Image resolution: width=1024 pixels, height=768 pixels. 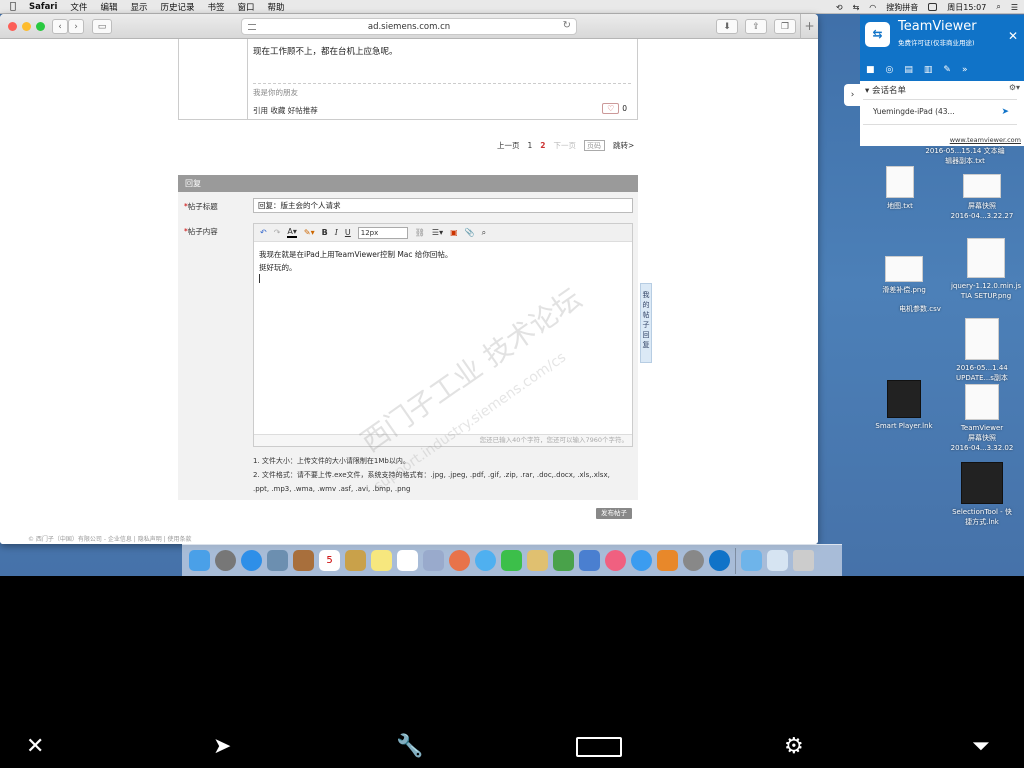 What do you see at coordinates (563, 560) in the screenshot?
I see `numbers-icon` at bounding box center [563, 560].